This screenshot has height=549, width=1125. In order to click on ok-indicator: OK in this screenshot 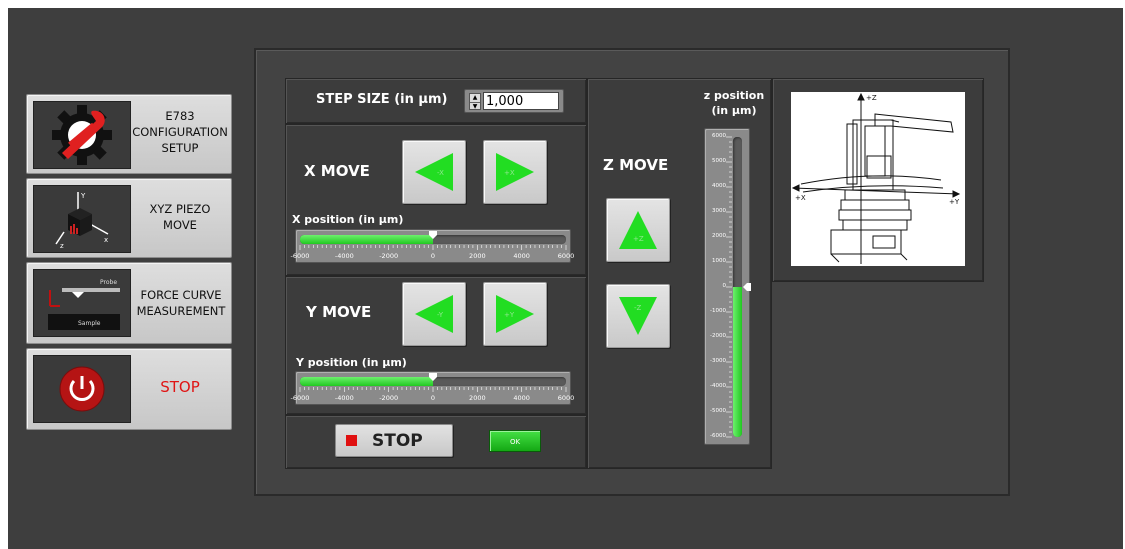, I will do `click(515, 441)`.